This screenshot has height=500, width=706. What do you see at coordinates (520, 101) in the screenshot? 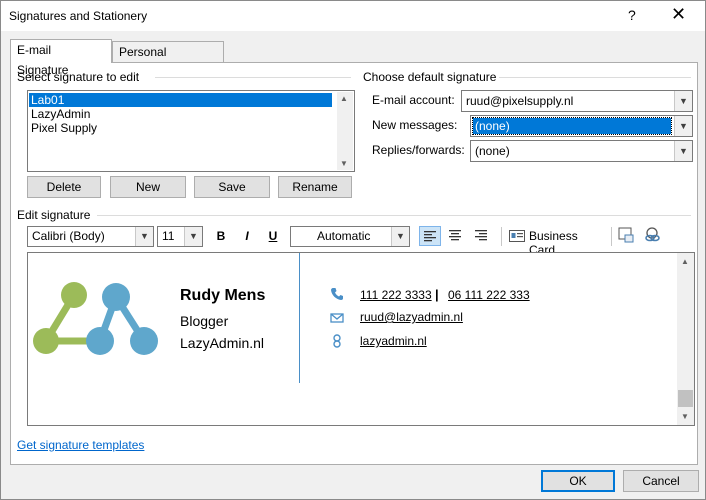
I see `email-account-value: ruud@pixelsupply.nl` at bounding box center [520, 101].